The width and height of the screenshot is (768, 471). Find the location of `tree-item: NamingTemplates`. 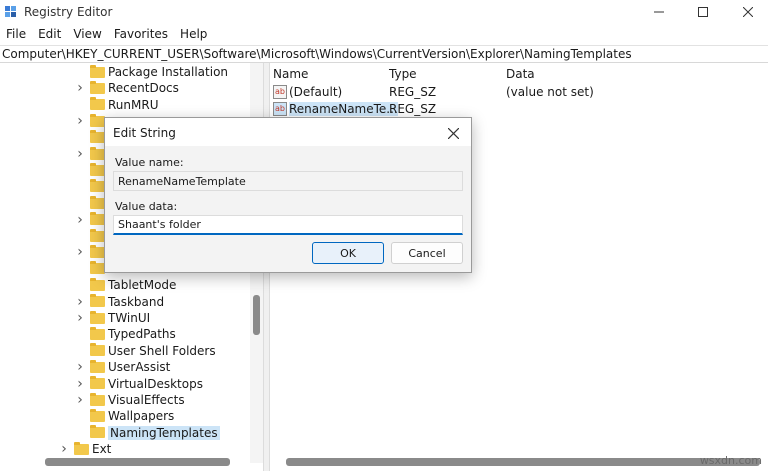

tree-item: NamingTemplates is located at coordinates (147, 433).